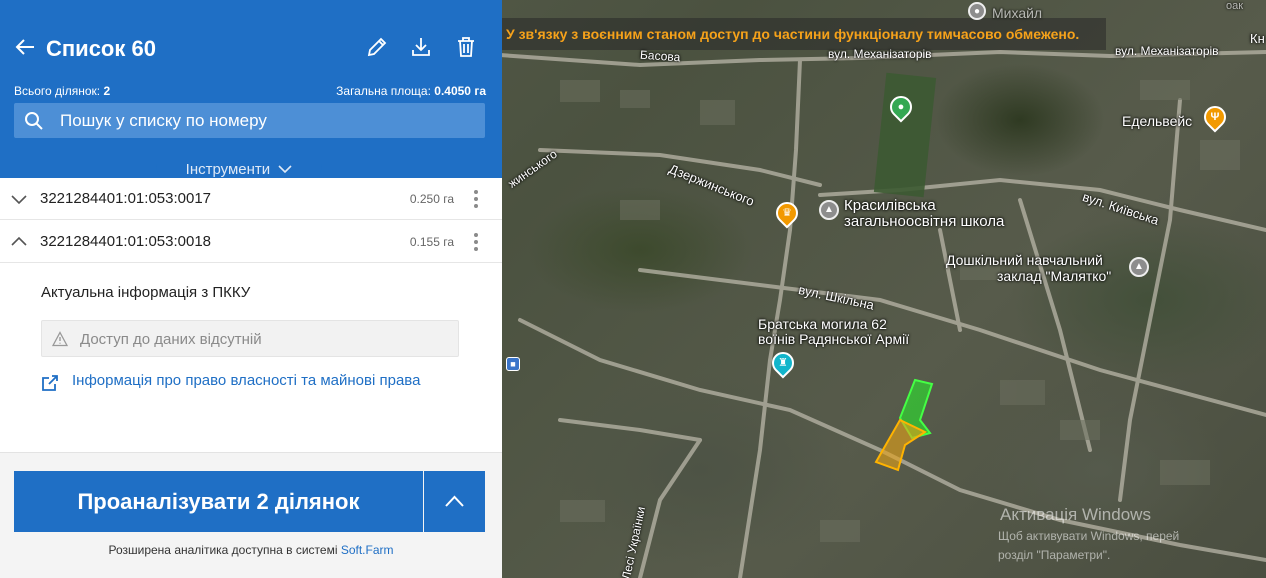 Image resolution: width=1266 pixels, height=578 pixels. Describe the element at coordinates (228, 169) in the screenshot. I see `tools-label: Інструменти` at that location.